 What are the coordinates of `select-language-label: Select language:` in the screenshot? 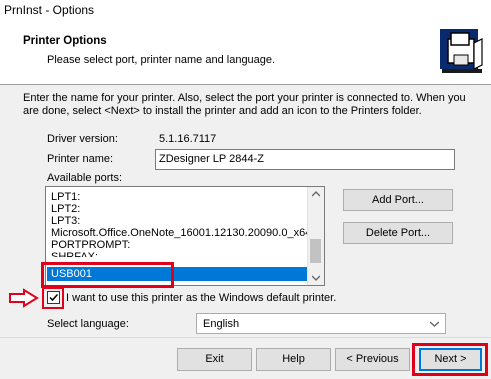 It's located at (88, 324).